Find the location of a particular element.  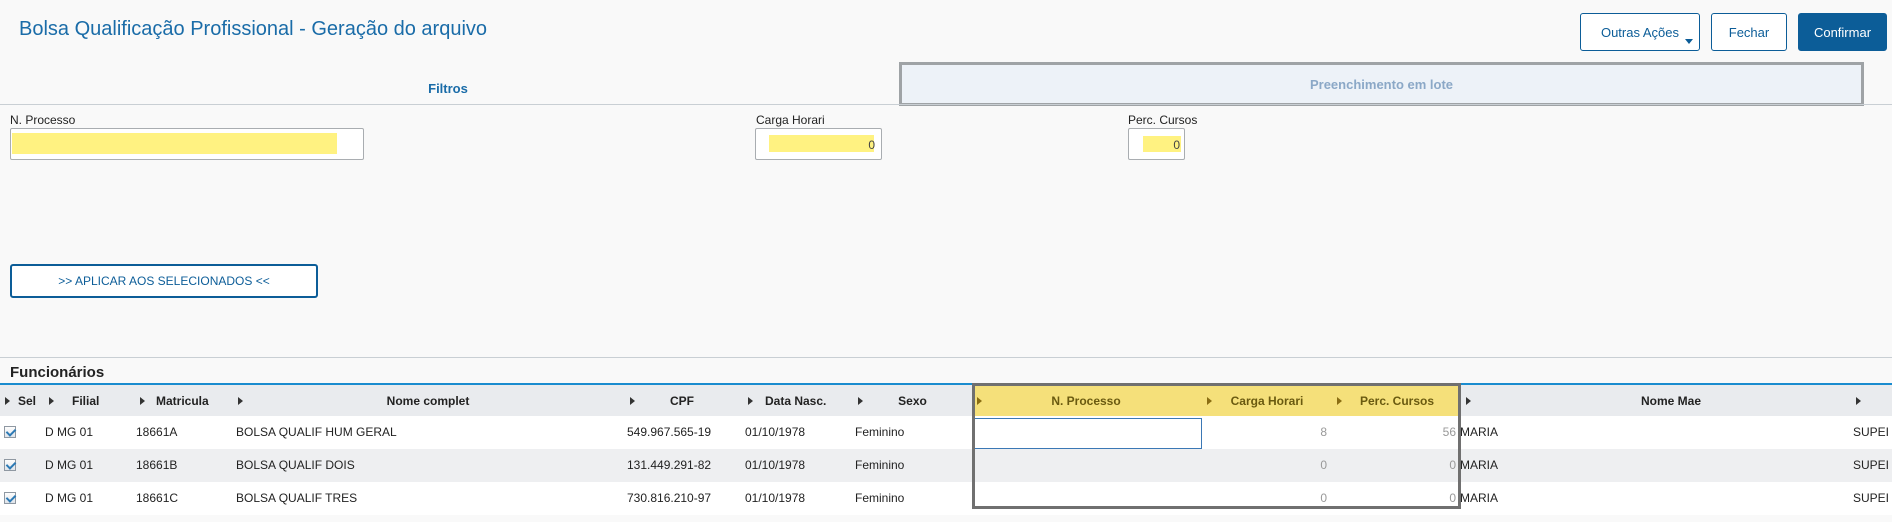

tab-filtros: Filtros is located at coordinates (448, 88).